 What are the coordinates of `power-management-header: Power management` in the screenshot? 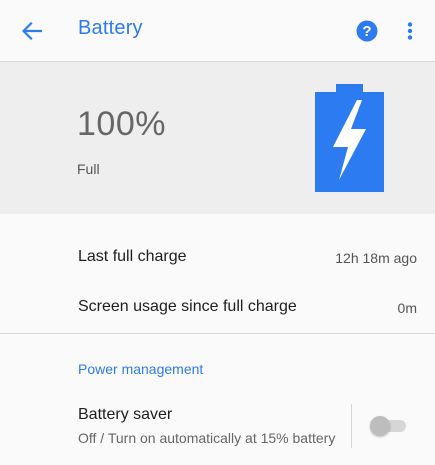 It's located at (141, 369).